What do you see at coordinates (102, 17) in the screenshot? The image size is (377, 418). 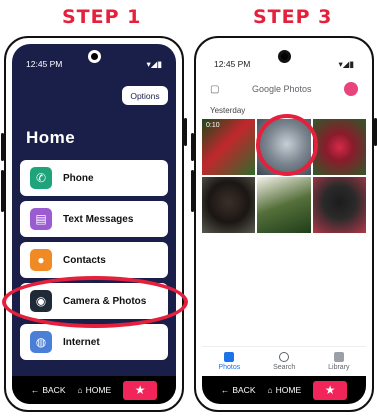 I see `step-1-title: STEP 1` at bounding box center [102, 17].